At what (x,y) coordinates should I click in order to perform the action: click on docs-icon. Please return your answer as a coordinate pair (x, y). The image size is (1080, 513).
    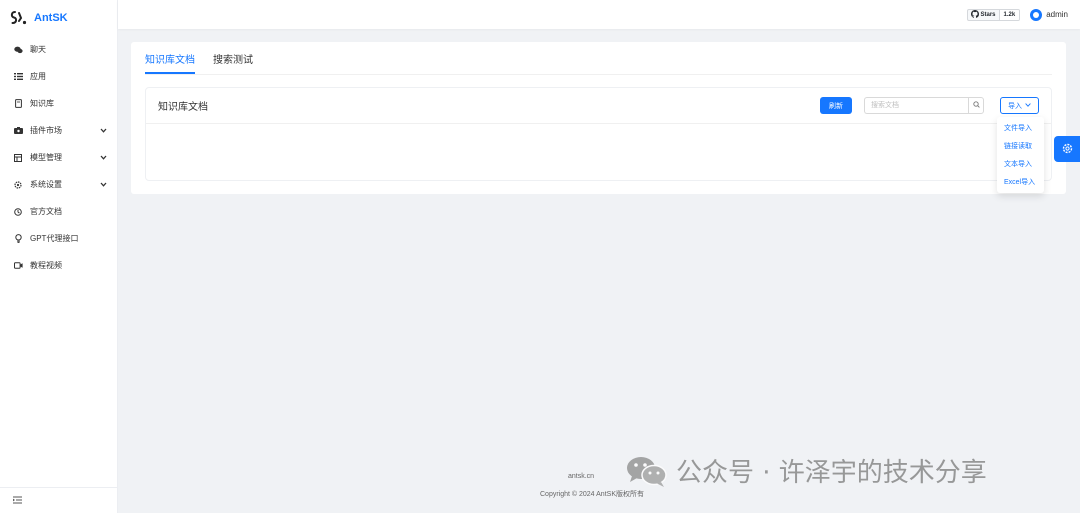
    Looking at the image, I should click on (18, 212).